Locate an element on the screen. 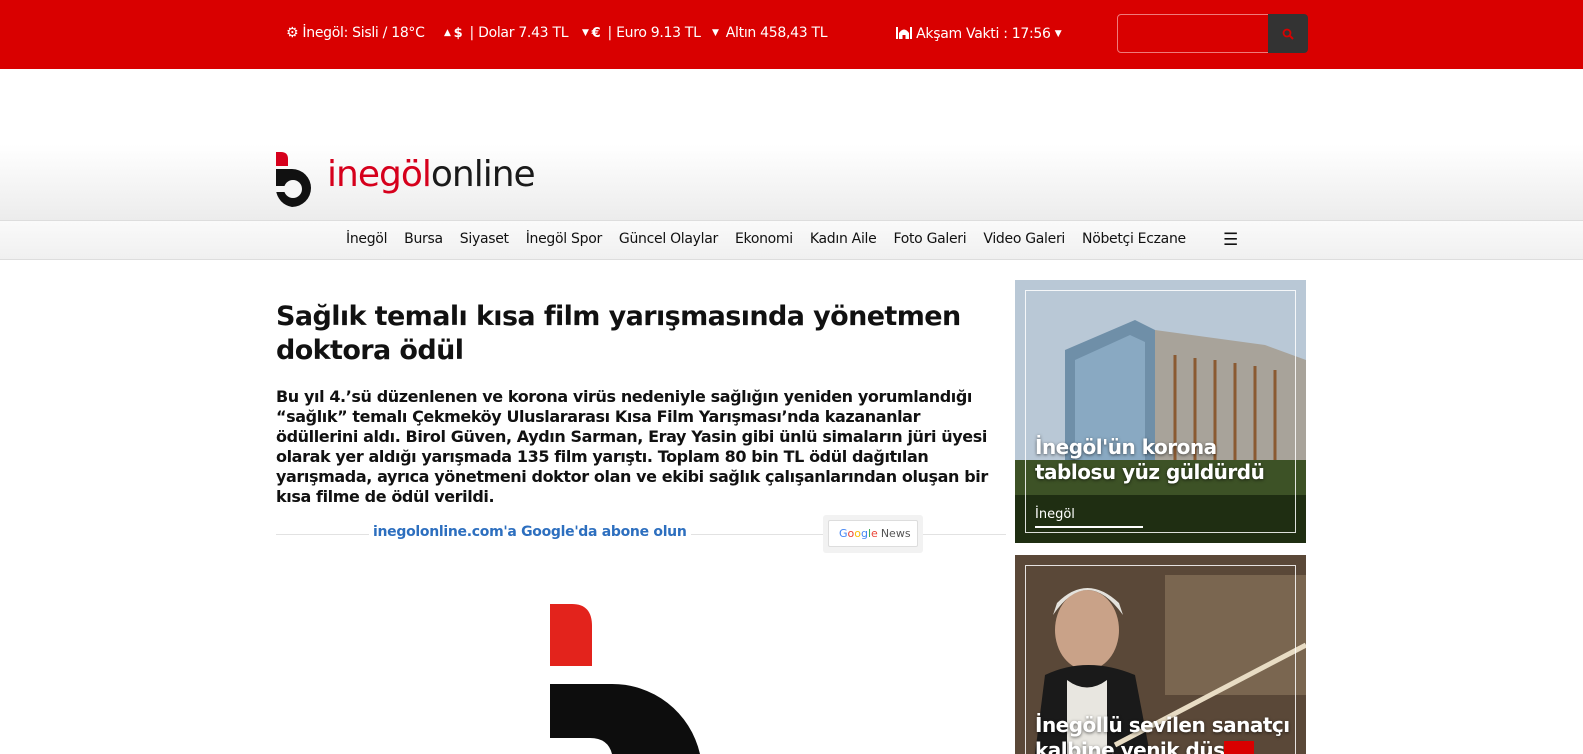  google-news-subscribe-link: inegolonline.com'a Google'da abone olun is located at coordinates (530, 532).